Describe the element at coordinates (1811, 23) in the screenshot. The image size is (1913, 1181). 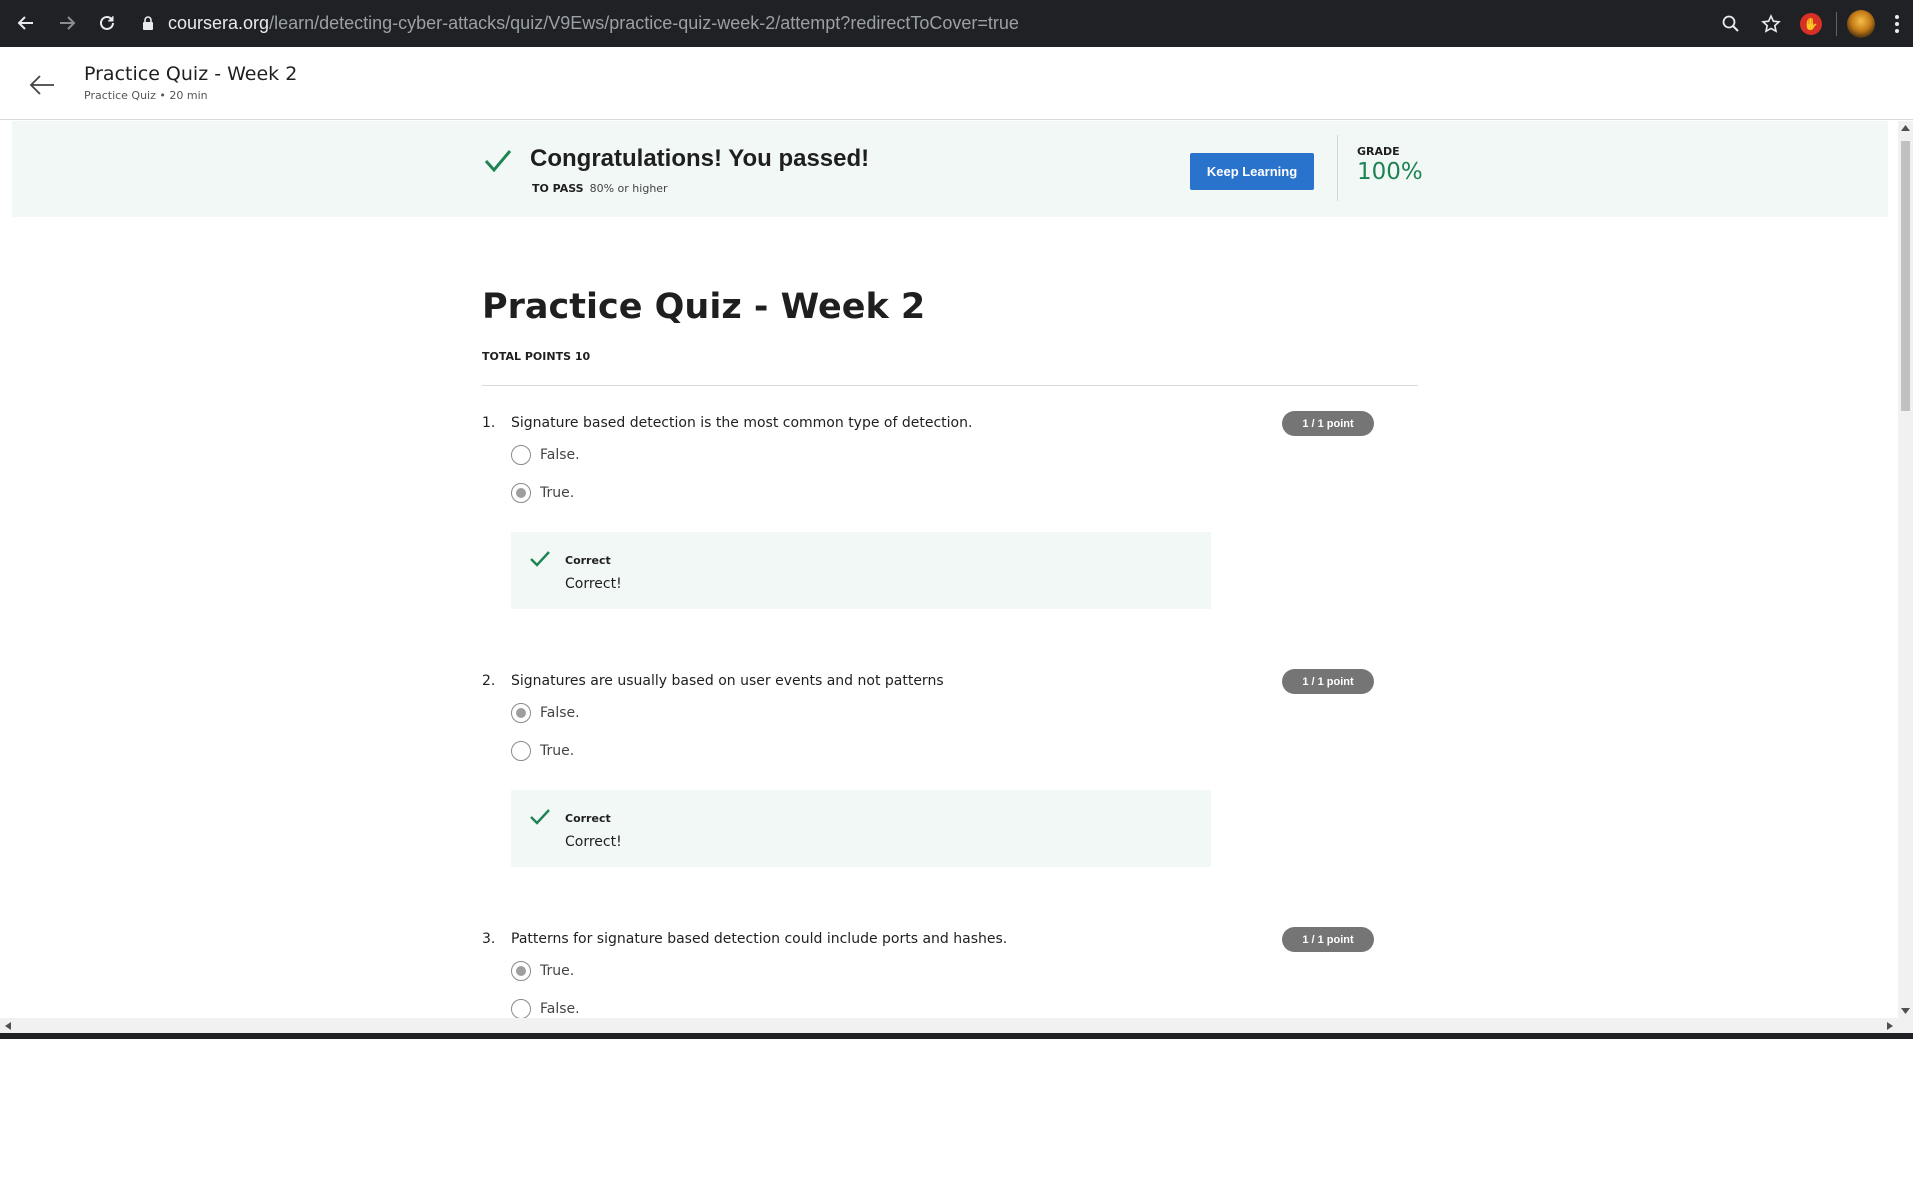
I see `extension-icon: ✋` at that location.